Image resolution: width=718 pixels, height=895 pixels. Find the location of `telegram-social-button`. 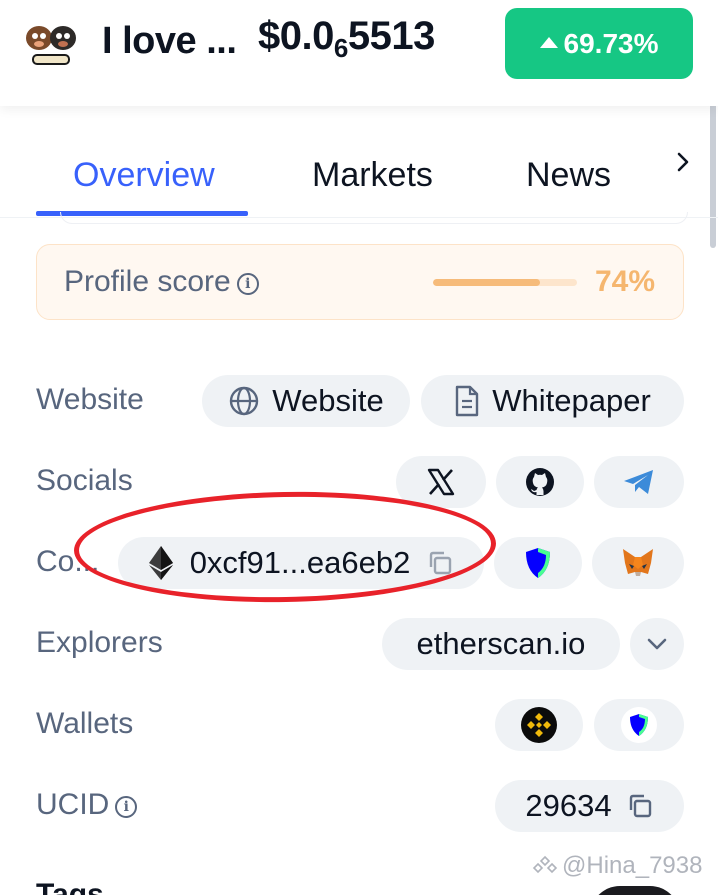

telegram-social-button is located at coordinates (639, 482).